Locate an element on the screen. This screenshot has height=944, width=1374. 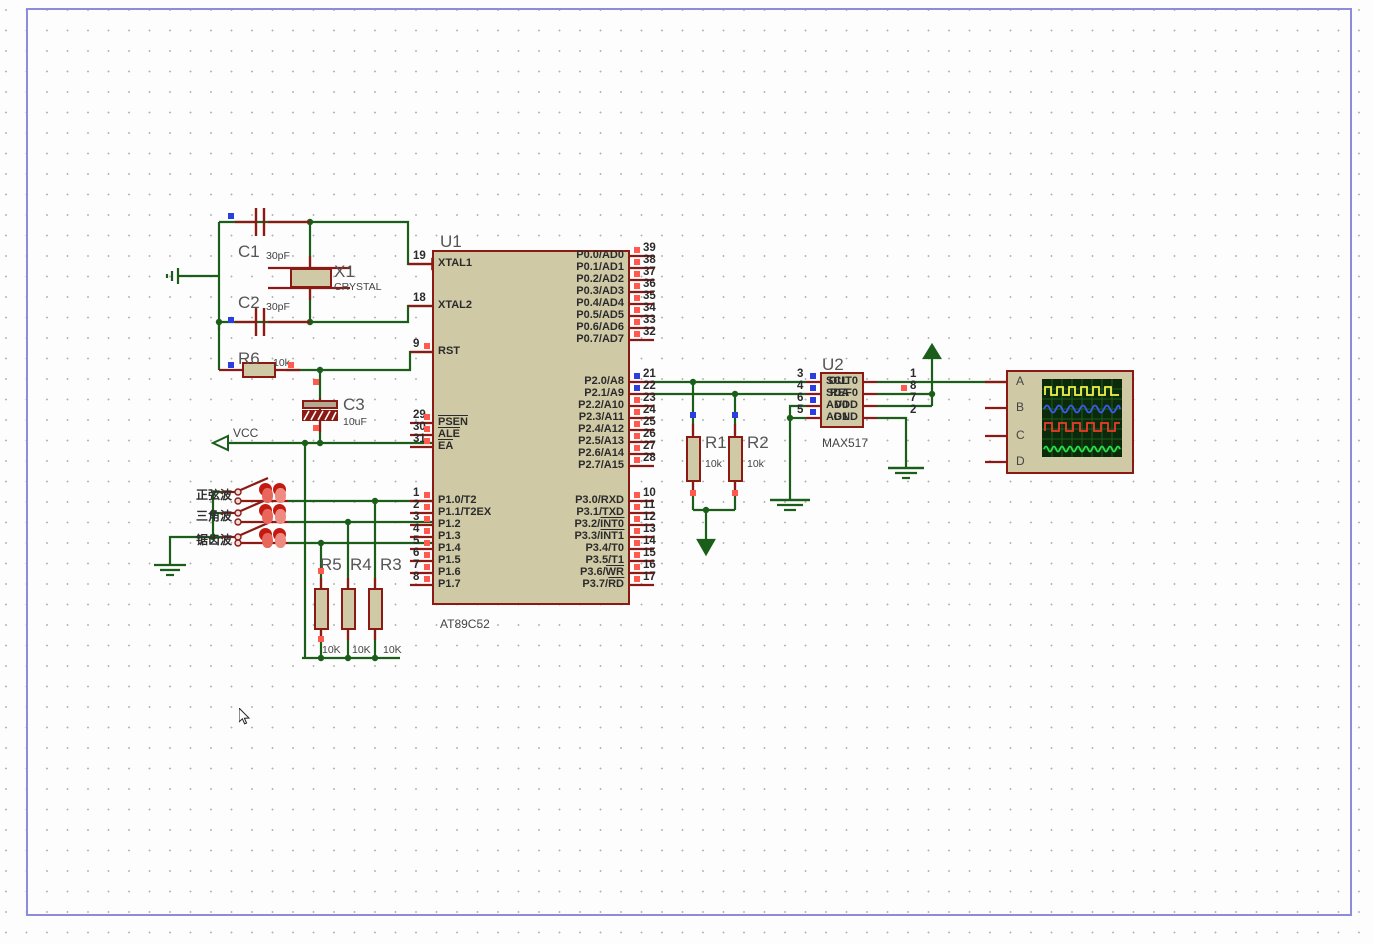
u1-pin-num-1: 1 is located at coordinates (416, 493).